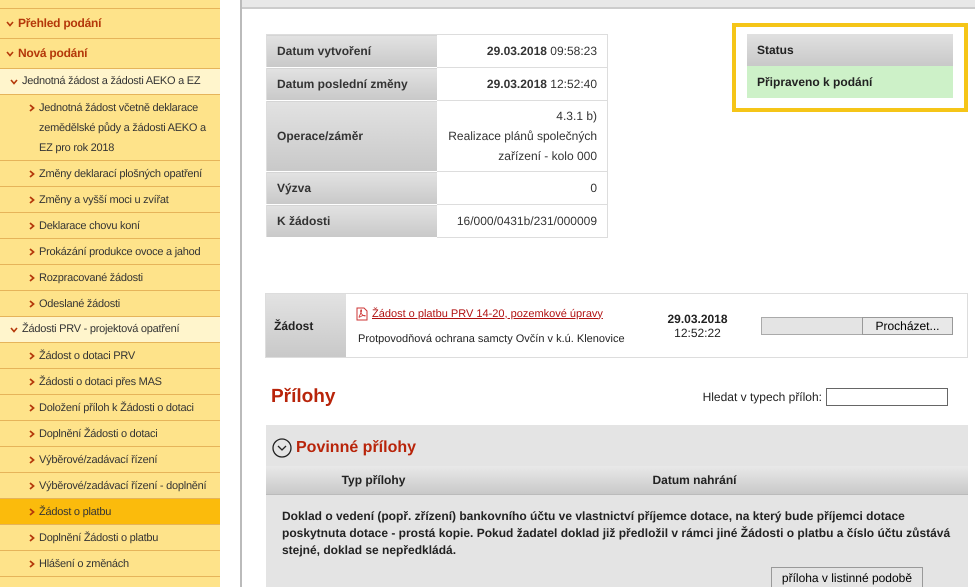 The height and width of the screenshot is (587, 975). I want to click on sidebar-item: Jednotná žádost a žádosti AEKO a EZ, so click(110, 82).